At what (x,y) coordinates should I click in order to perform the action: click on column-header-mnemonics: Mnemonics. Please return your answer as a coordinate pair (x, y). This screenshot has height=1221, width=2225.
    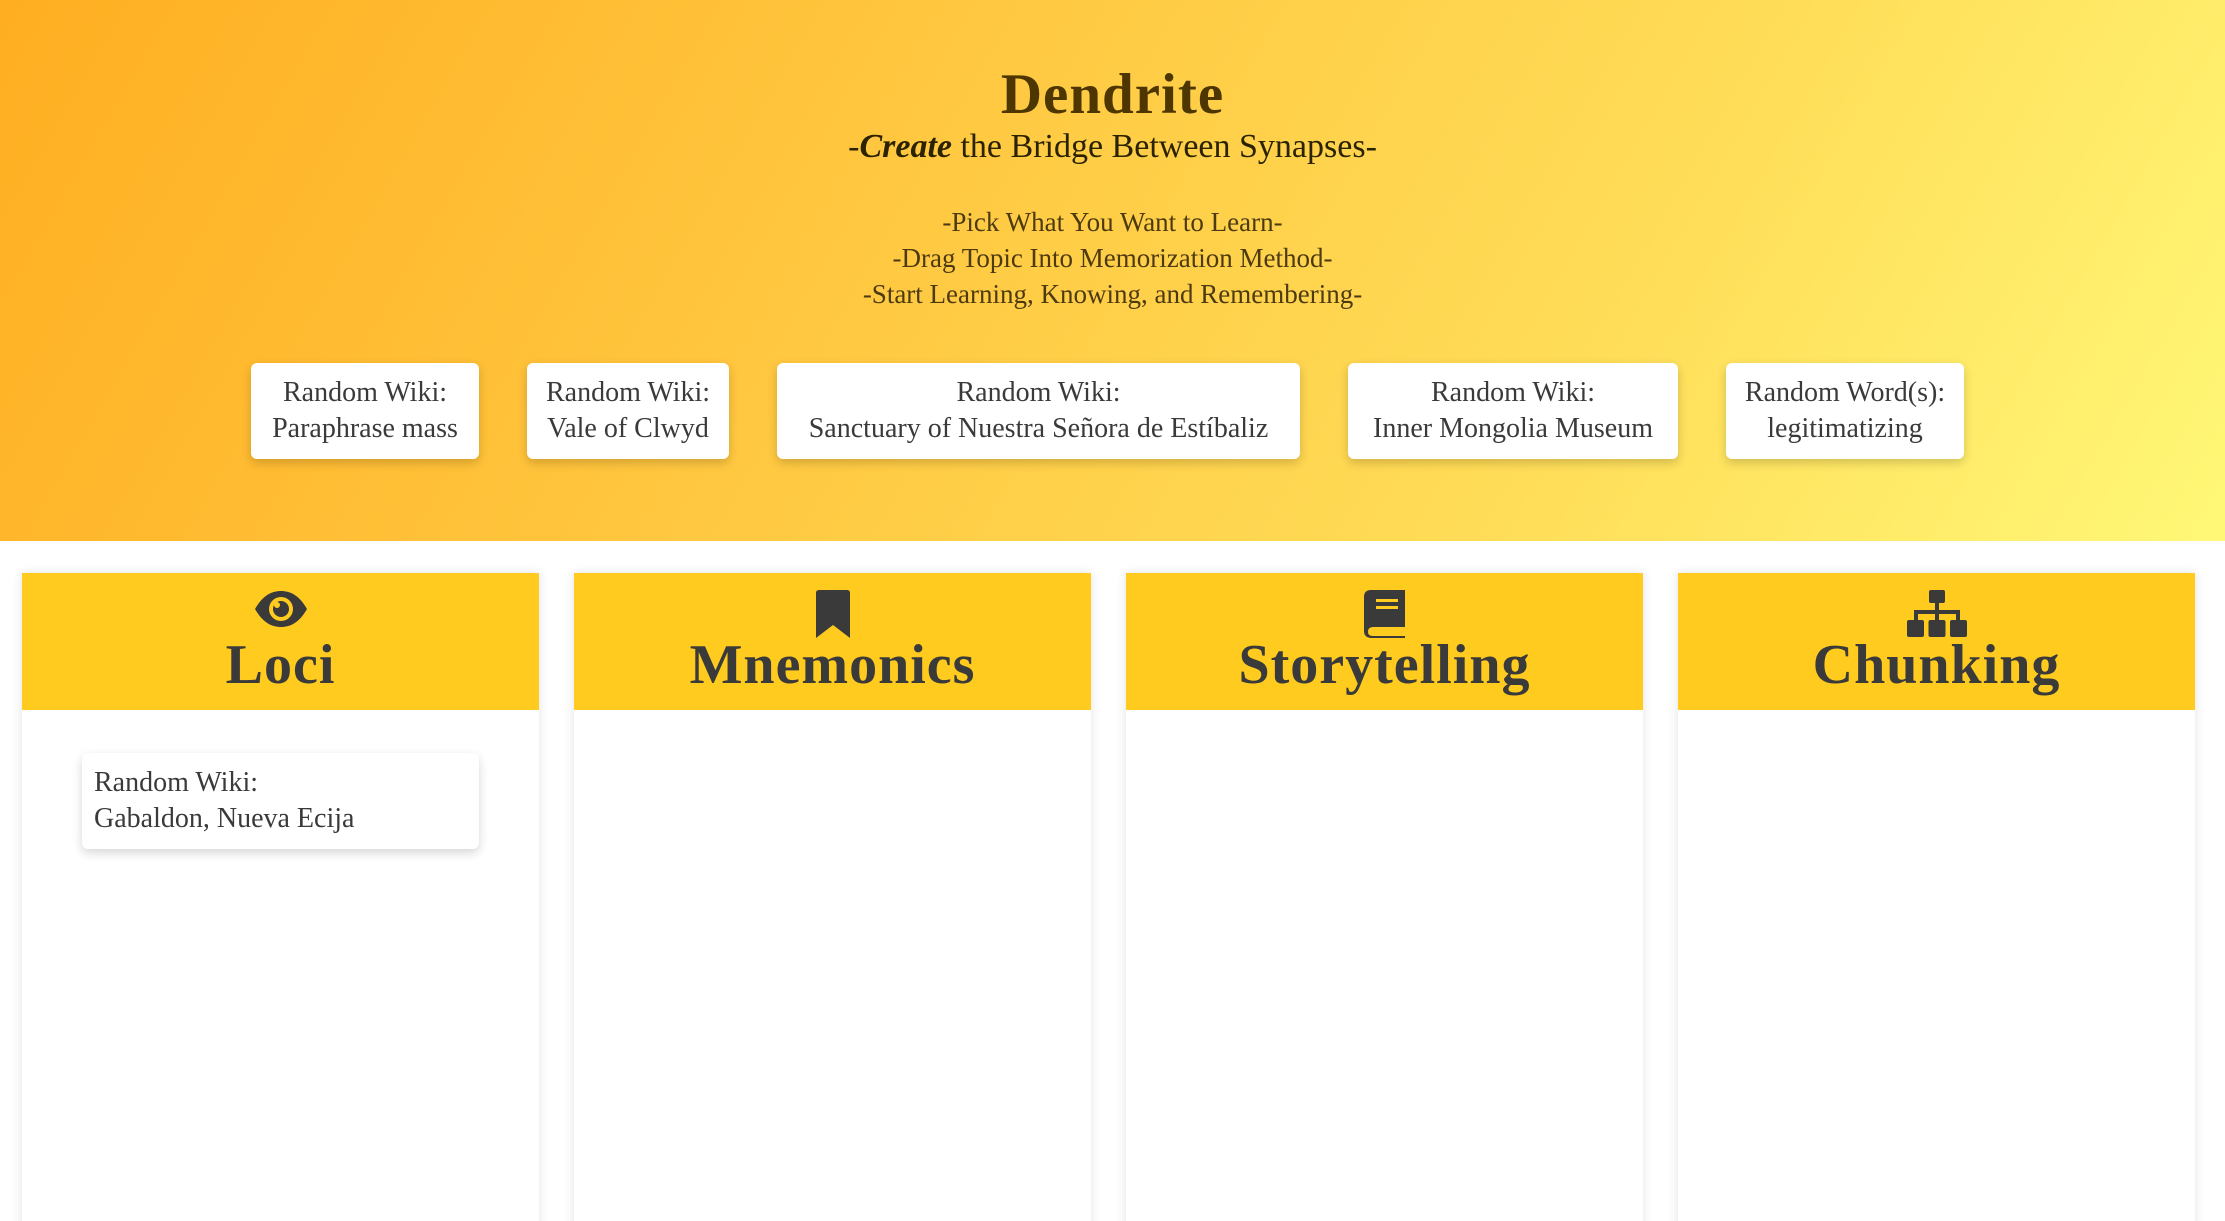
    Looking at the image, I should click on (832, 641).